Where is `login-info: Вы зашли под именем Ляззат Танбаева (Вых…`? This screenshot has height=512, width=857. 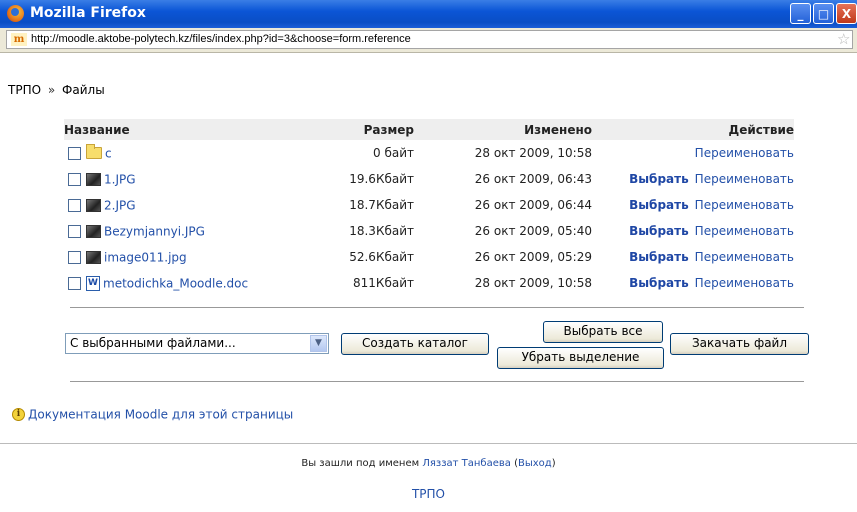
login-info: Вы зашли под именем Ляззат Танбаева (Вых… is located at coordinates (428, 463).